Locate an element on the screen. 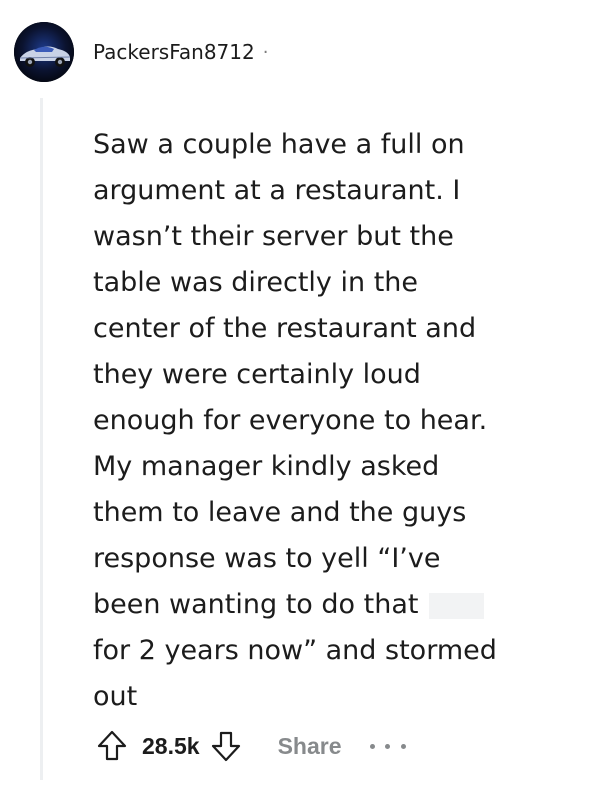  vote-score: 28.5k is located at coordinates (171, 745).